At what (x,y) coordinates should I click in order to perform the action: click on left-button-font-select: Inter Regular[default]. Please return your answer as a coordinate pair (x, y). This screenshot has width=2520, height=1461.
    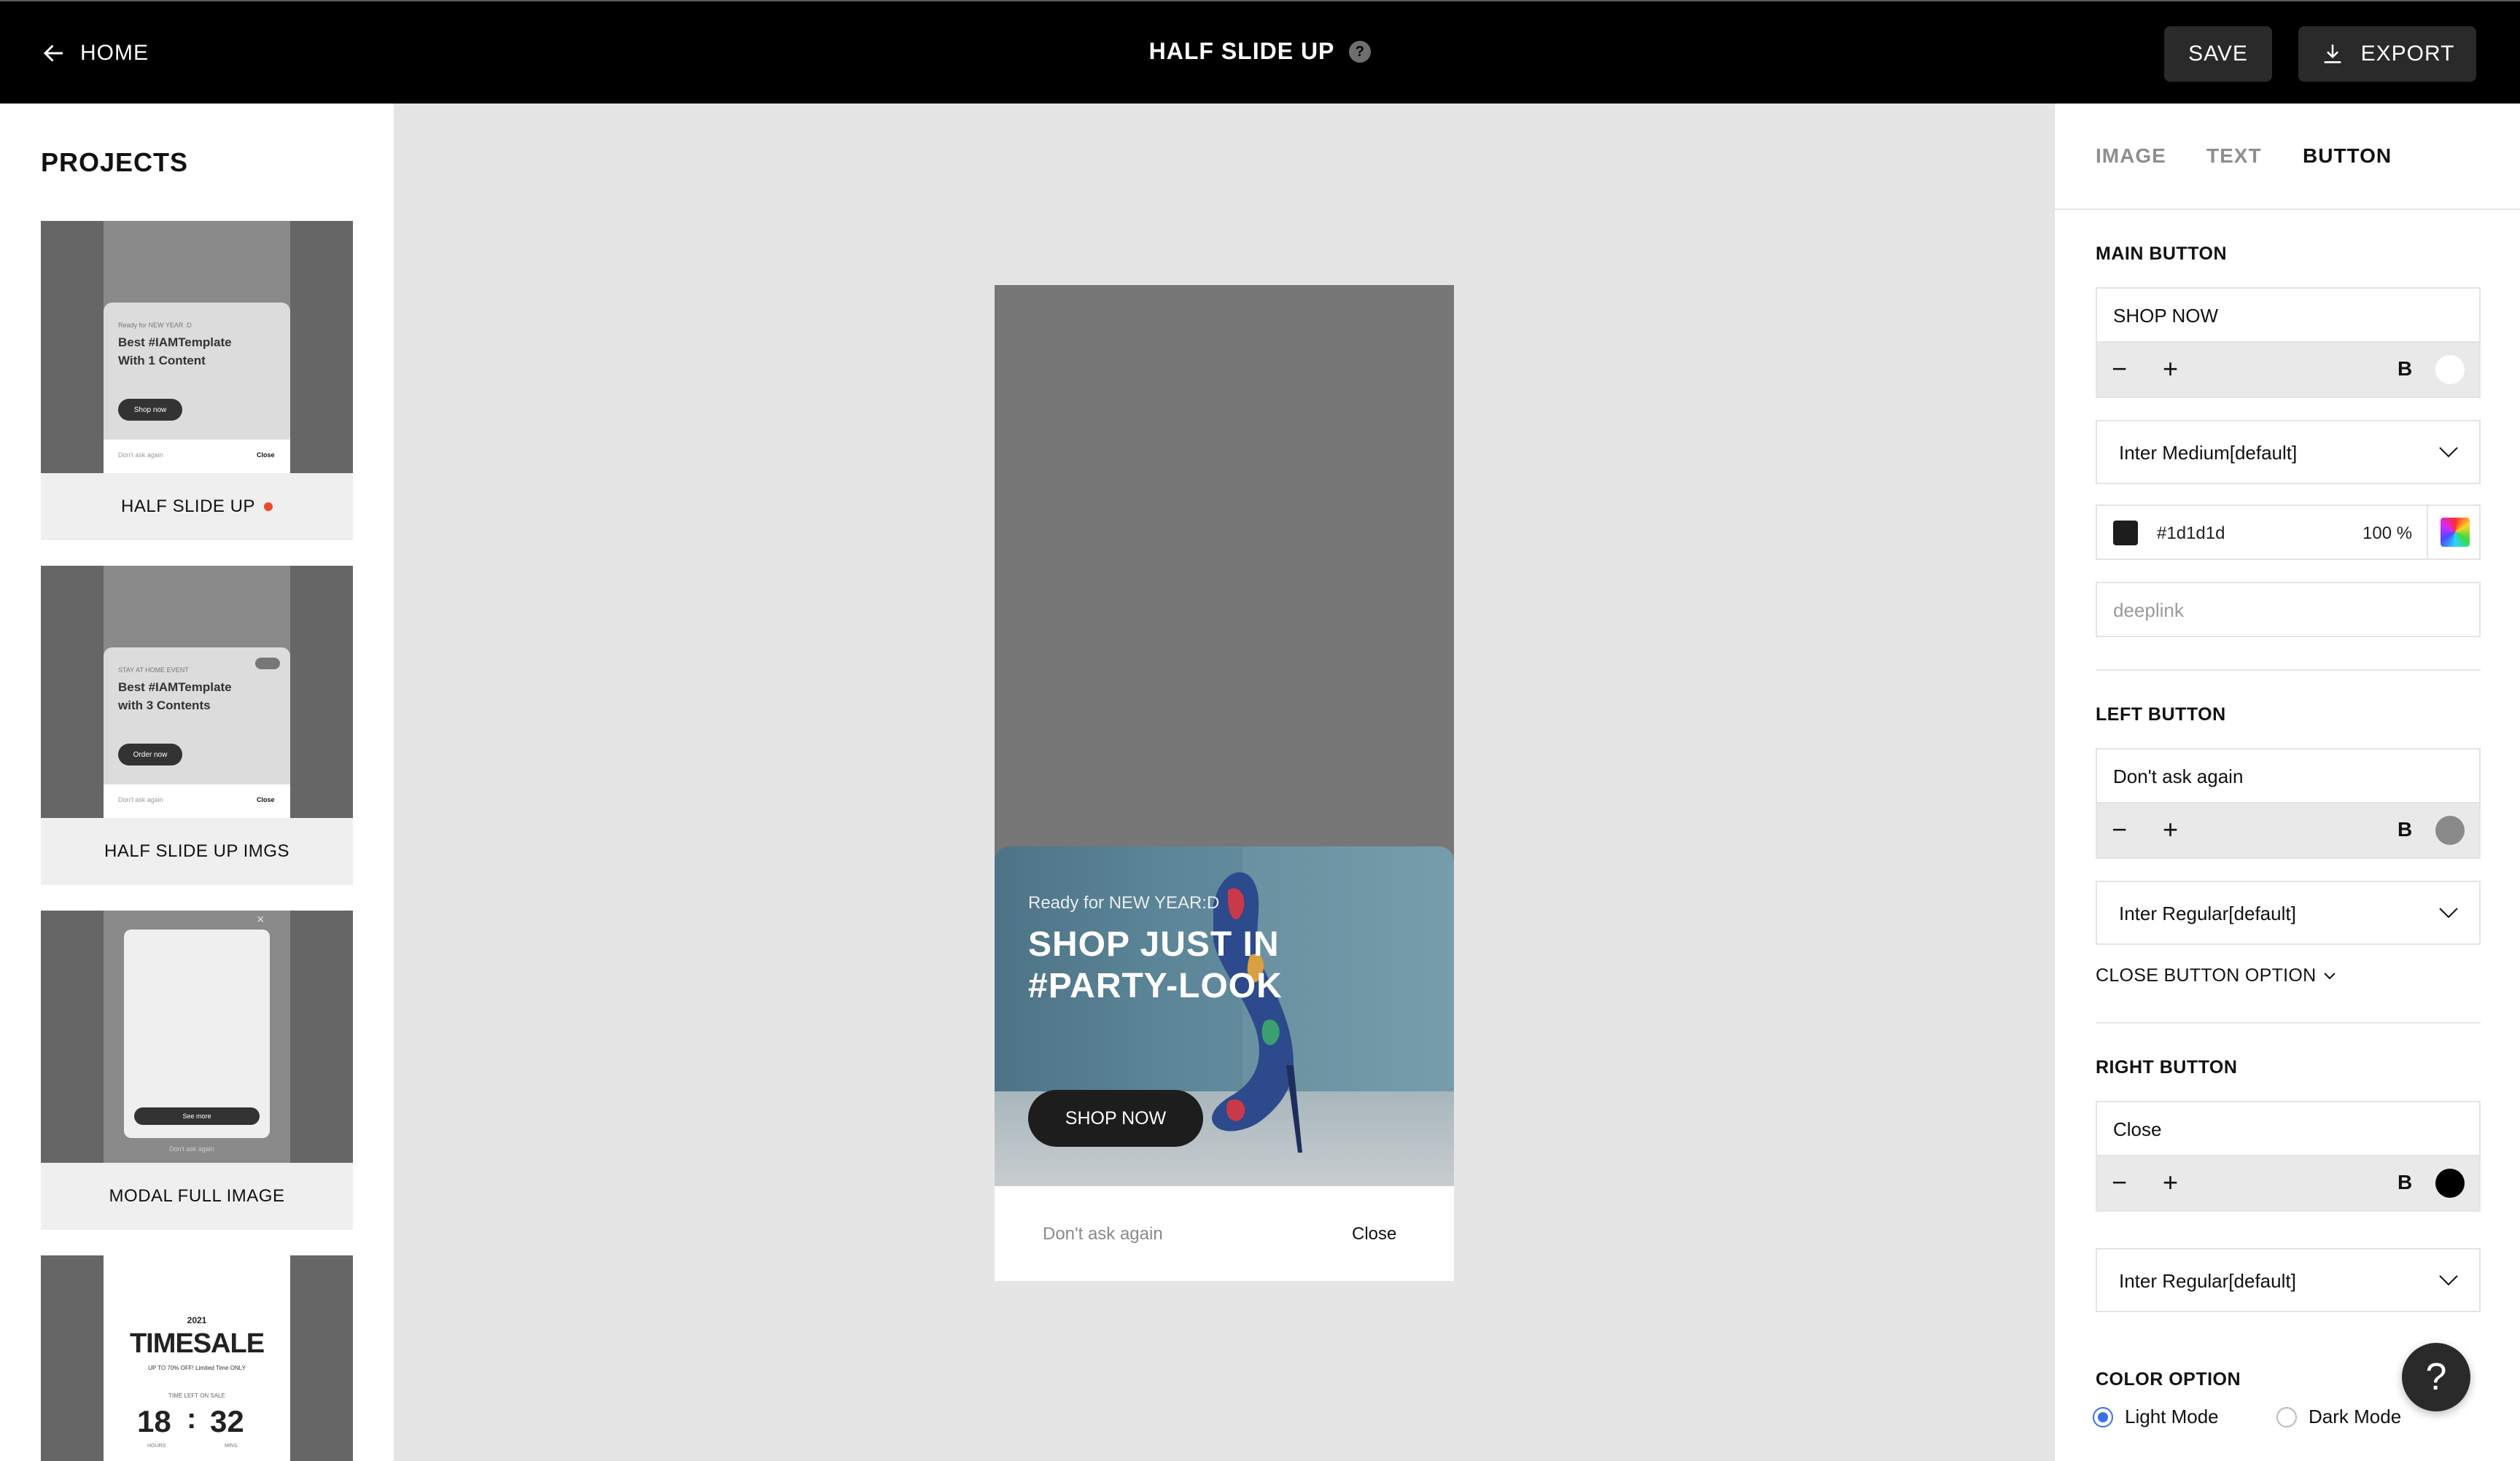
    Looking at the image, I should click on (2288, 913).